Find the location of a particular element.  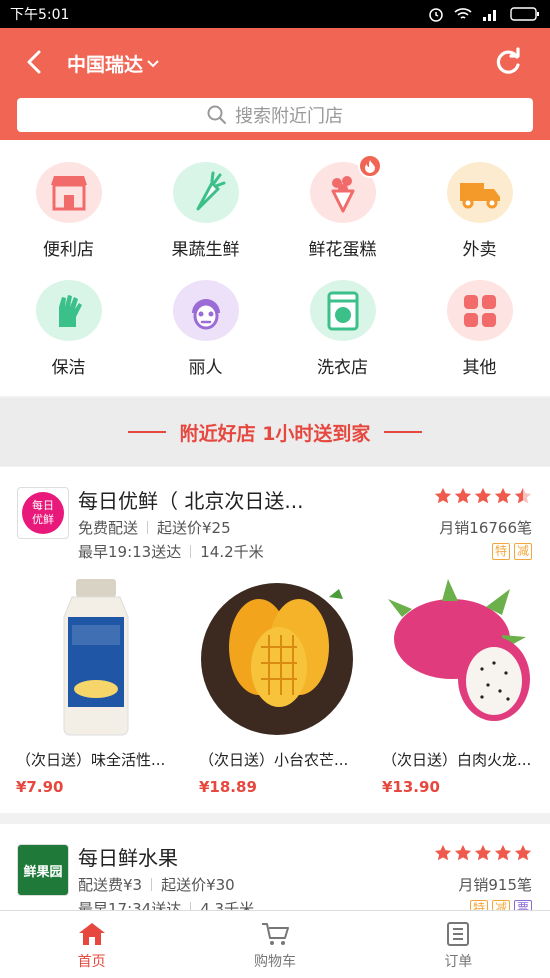

delivery-truck-icon is located at coordinates (479, 192).